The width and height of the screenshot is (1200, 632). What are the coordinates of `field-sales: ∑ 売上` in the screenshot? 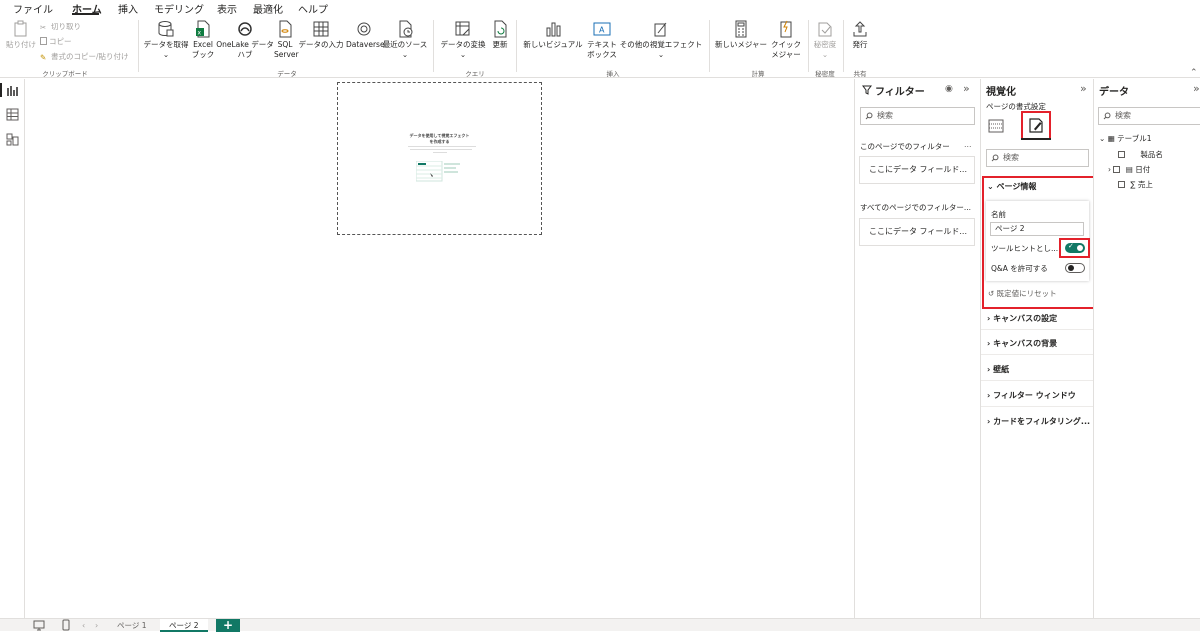 It's located at (1135, 184).